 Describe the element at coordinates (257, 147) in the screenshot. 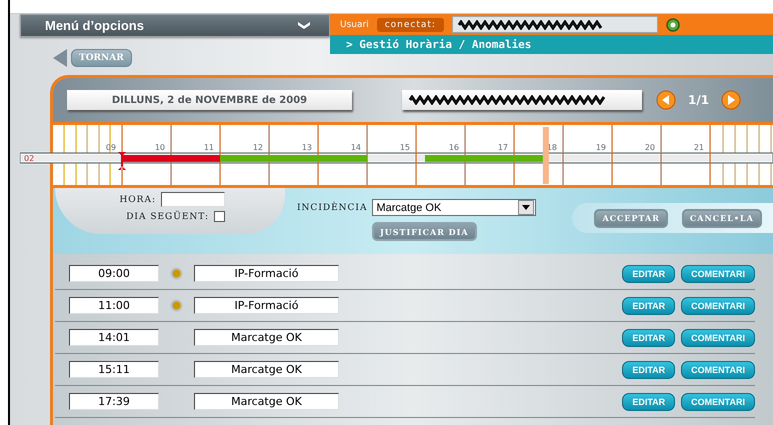

I see `hour-label: 12` at that location.